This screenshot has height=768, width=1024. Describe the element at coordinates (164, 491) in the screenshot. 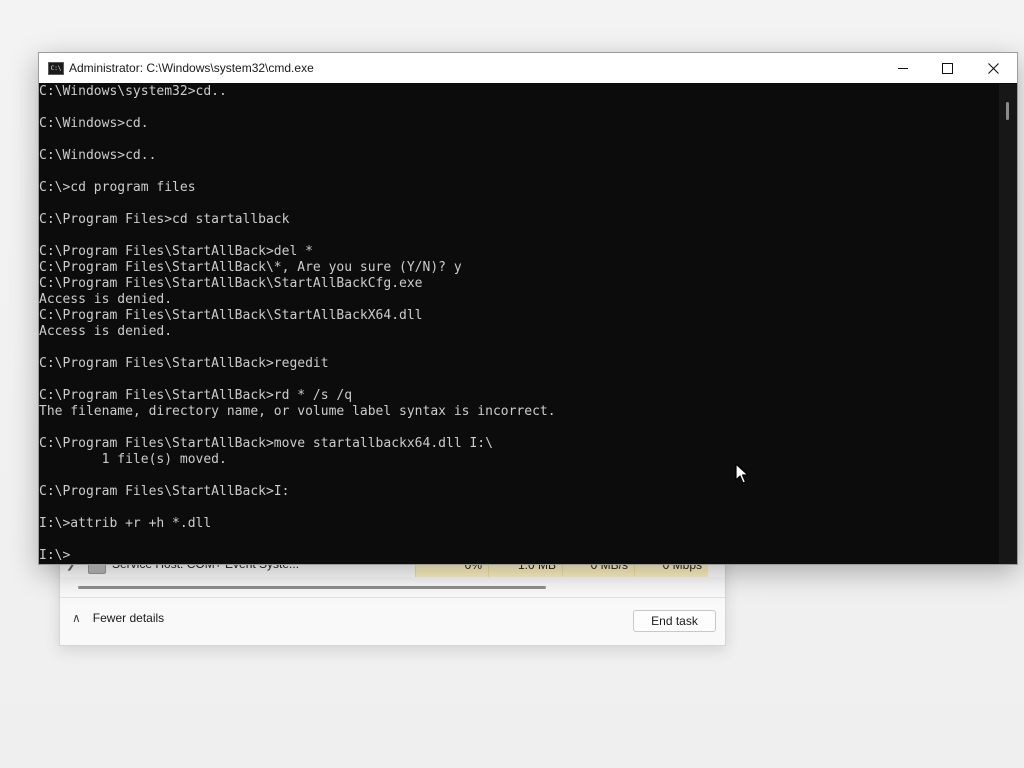

I see `console-line: C:\Program Files\StartAllBack>I:` at that location.